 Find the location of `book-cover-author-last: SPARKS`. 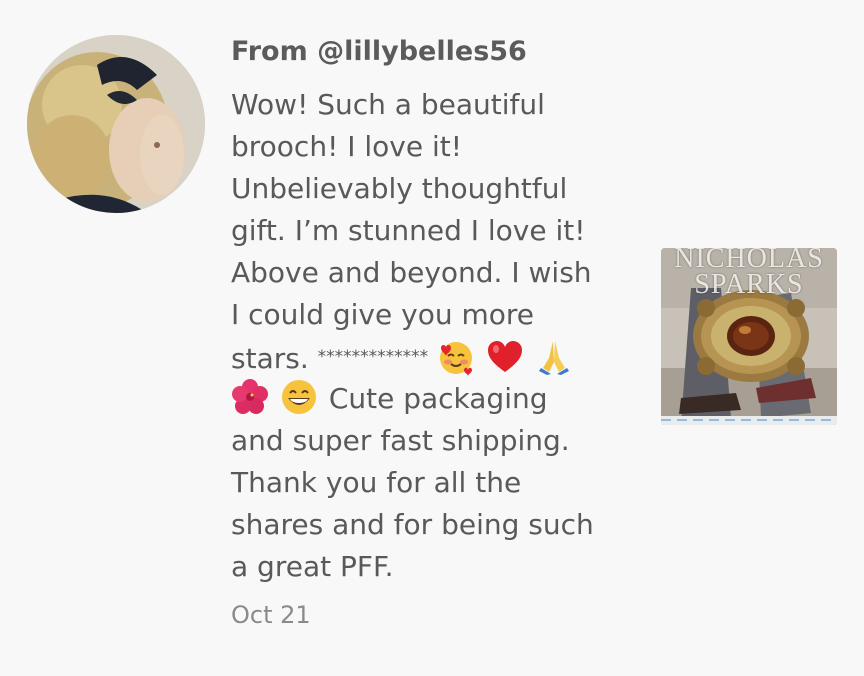

book-cover-author-last: SPARKS is located at coordinates (749, 284).